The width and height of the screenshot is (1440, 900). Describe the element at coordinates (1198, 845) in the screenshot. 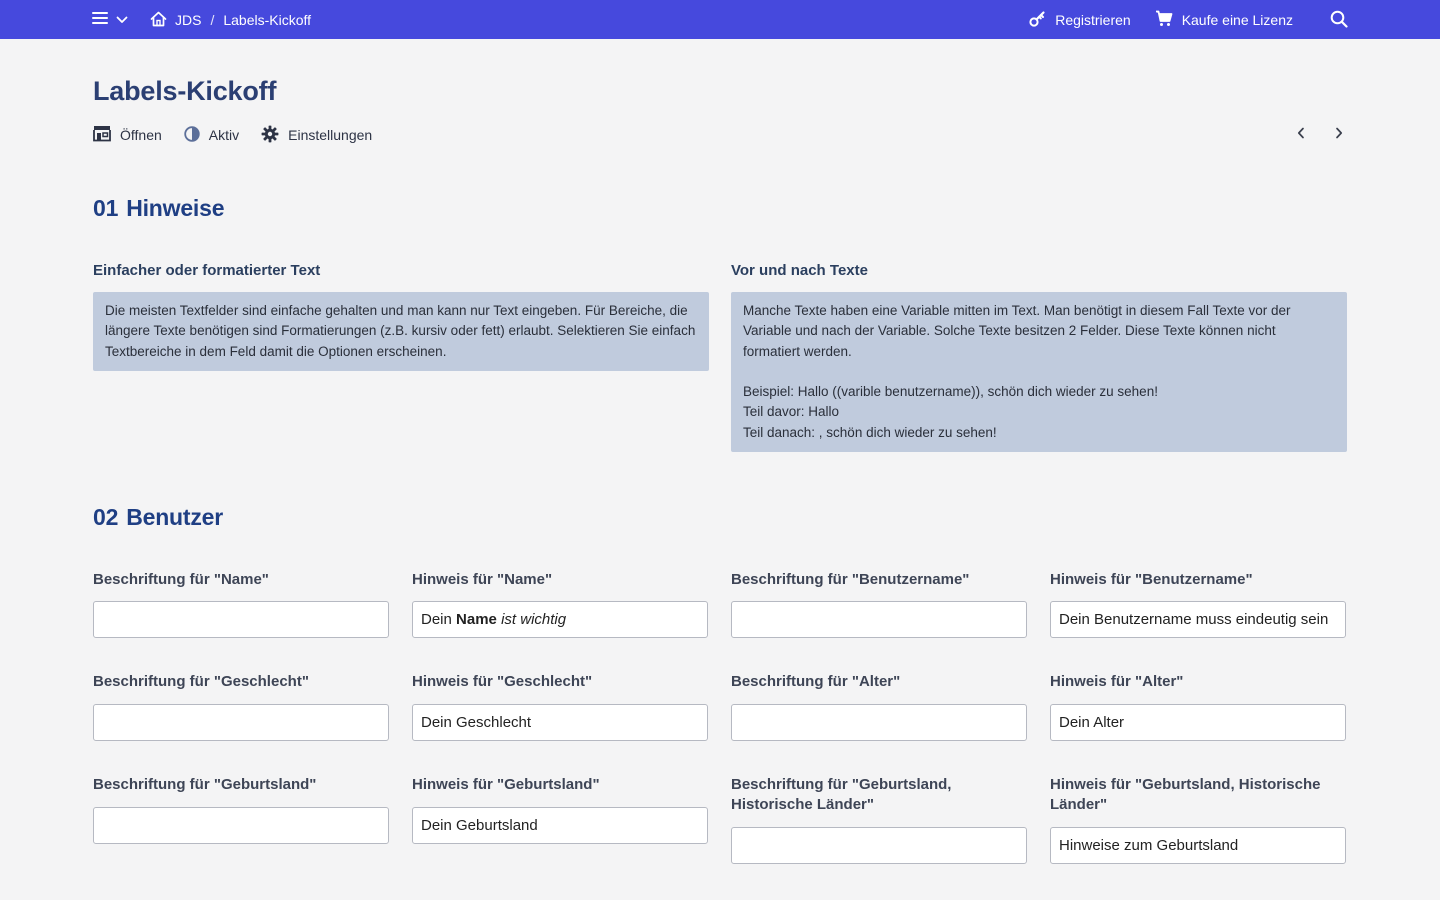

I see `hint-birth-country-historic-input: Hinweise zum Geburtsland` at that location.